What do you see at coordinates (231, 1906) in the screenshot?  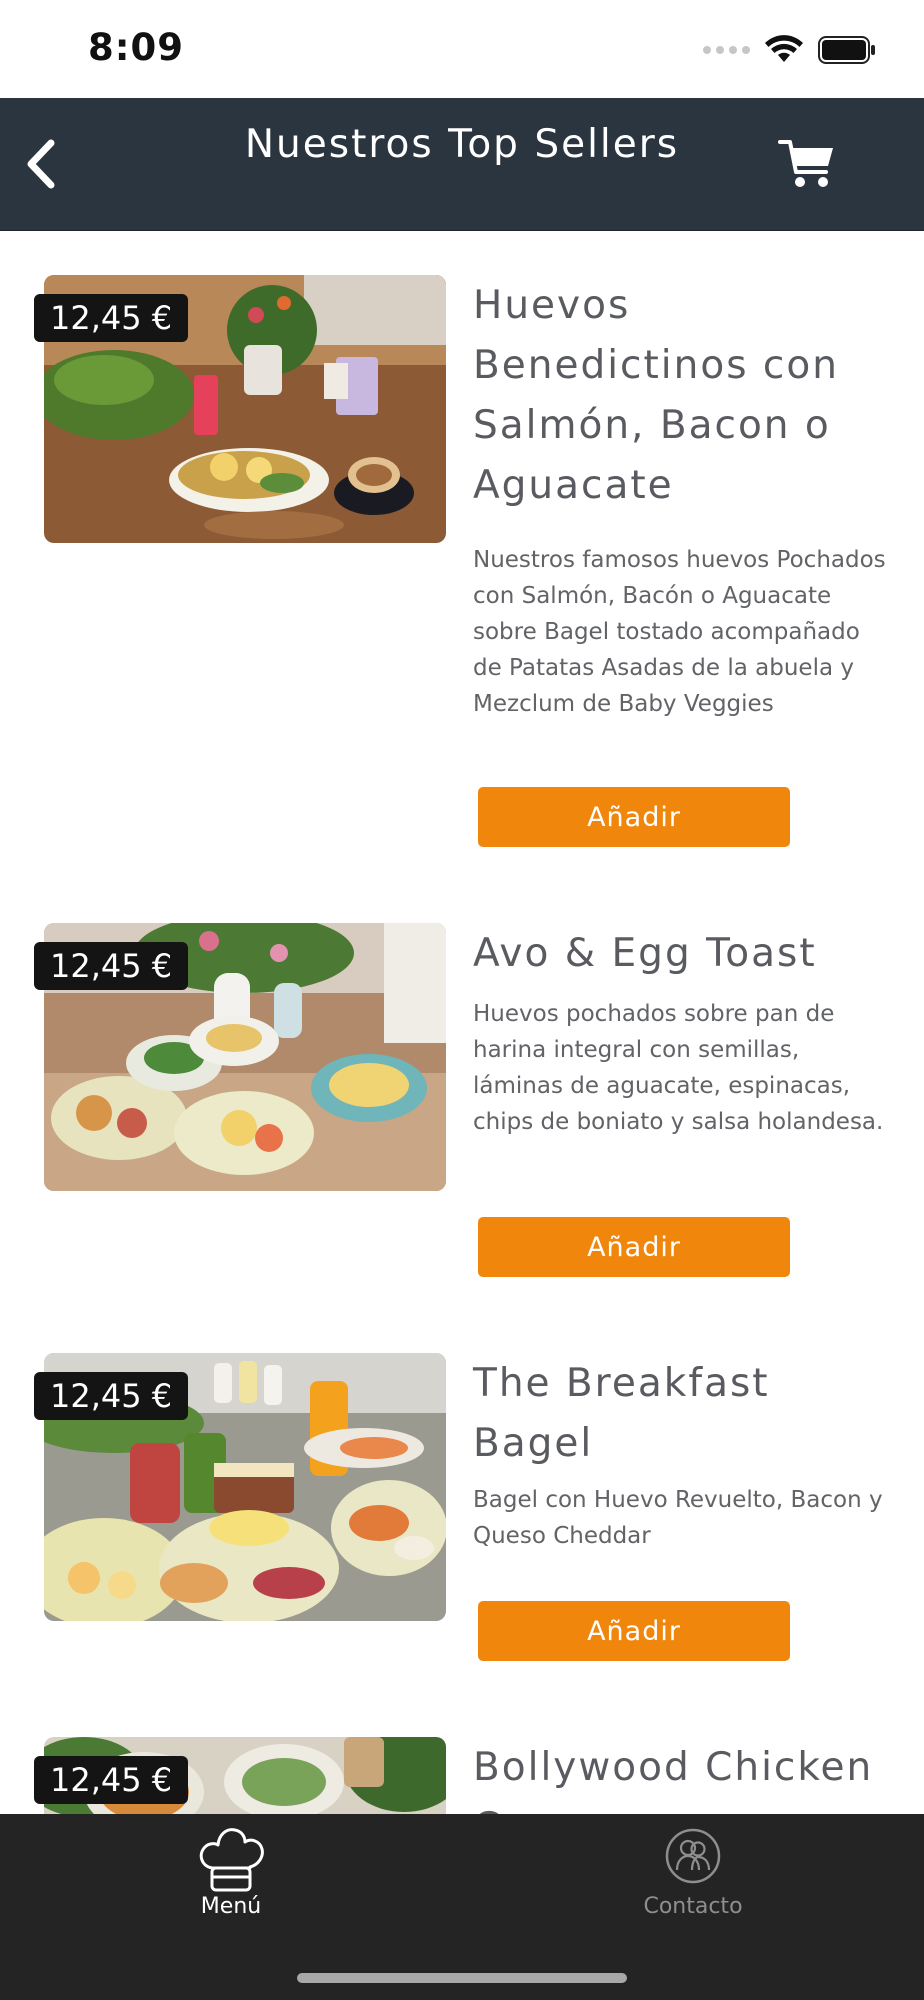 I see `tab-menu-label: Menú` at bounding box center [231, 1906].